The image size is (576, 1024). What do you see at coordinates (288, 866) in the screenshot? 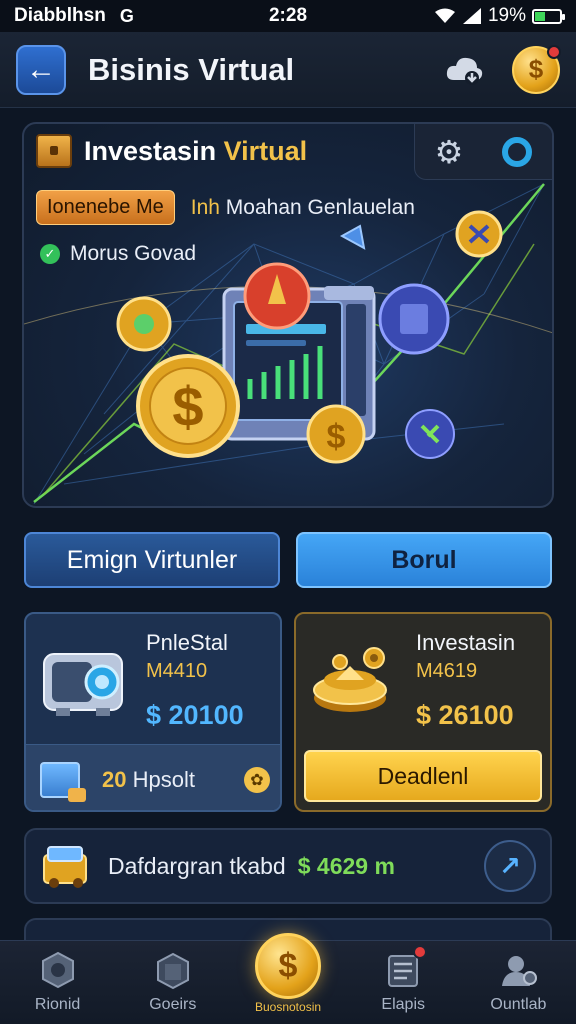
I see `summary-row: Dafdargran tkabd $ 4629 m ↗` at bounding box center [288, 866].